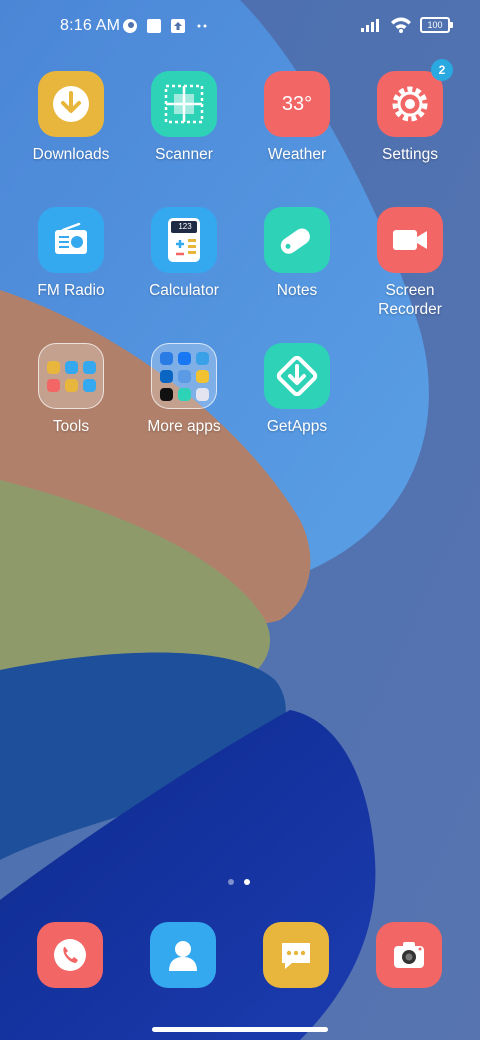  I want to click on notification-badge: 2, so click(442, 70).